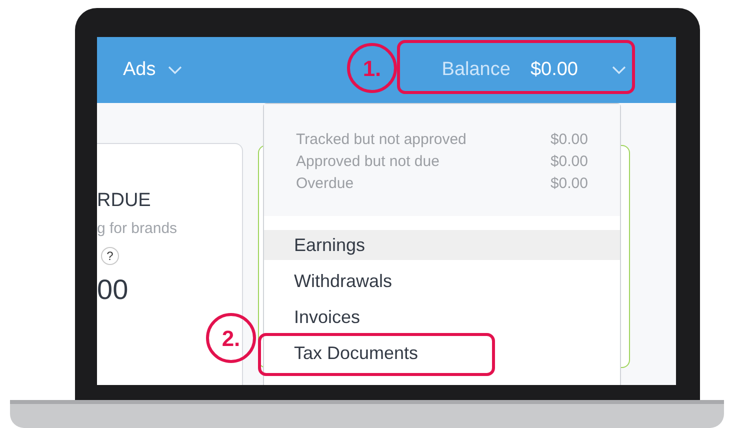 This screenshot has width=734, height=428. What do you see at coordinates (325, 184) in the screenshot?
I see `summary-label: Overdue` at bounding box center [325, 184].